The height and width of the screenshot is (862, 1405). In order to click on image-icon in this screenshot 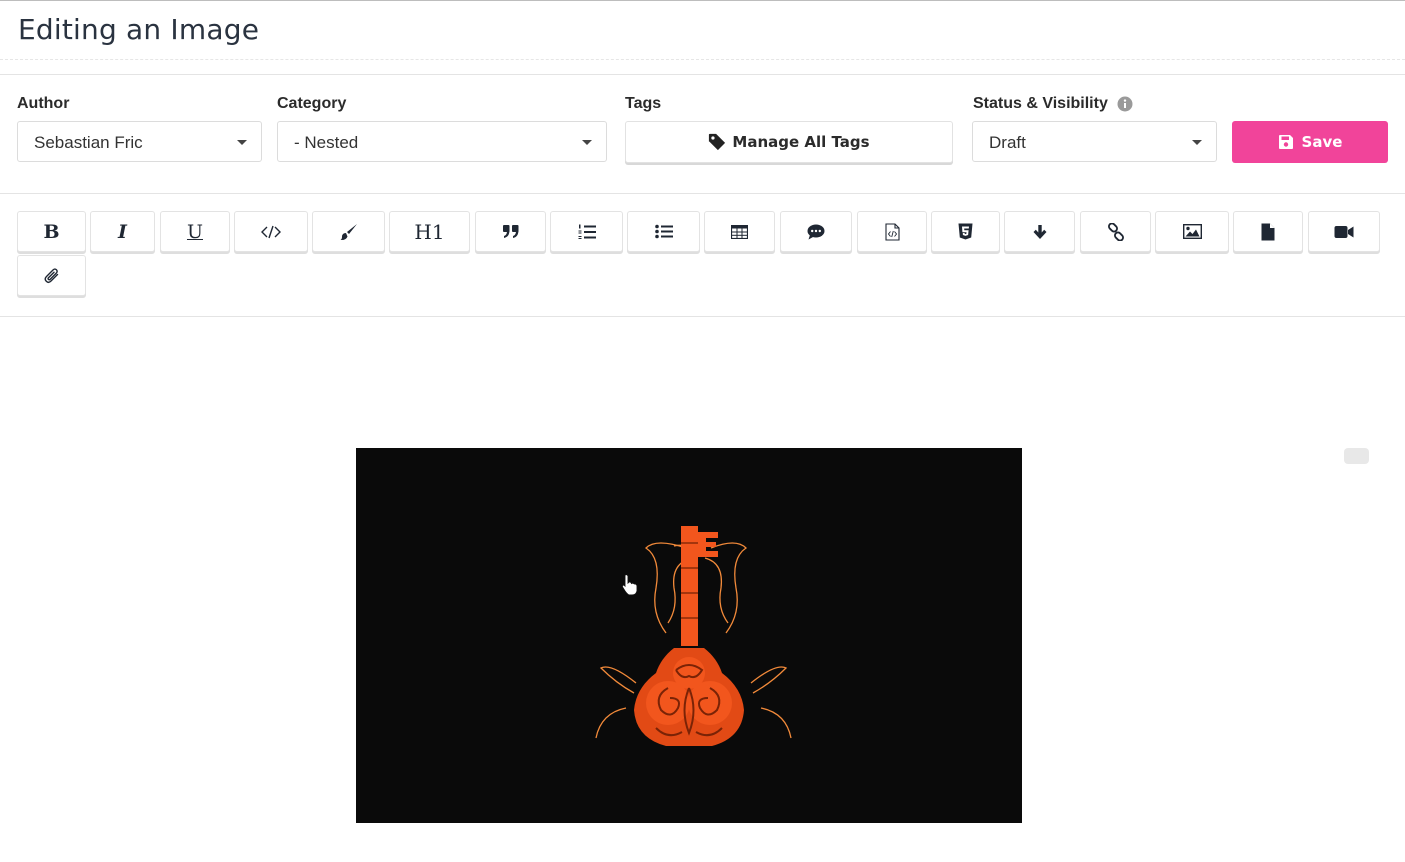, I will do `click(1192, 231)`.